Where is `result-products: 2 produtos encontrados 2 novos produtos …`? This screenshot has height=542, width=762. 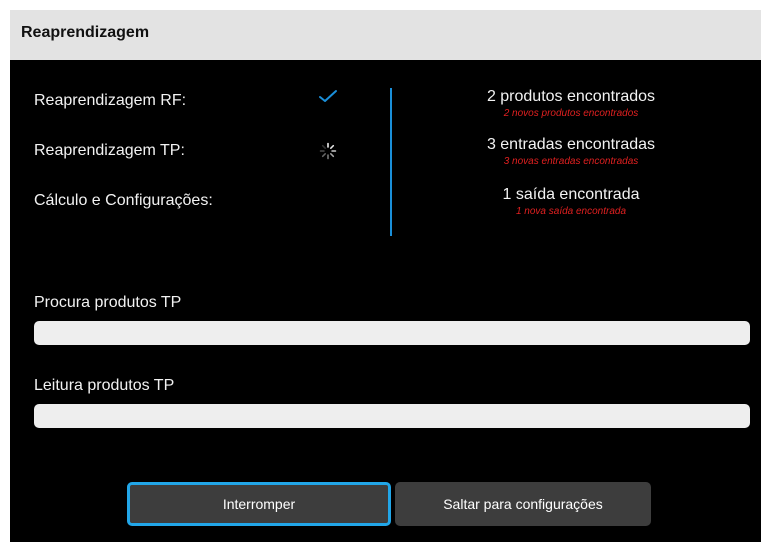 result-products: 2 produtos encontrados 2 novos produtos … is located at coordinates (571, 104).